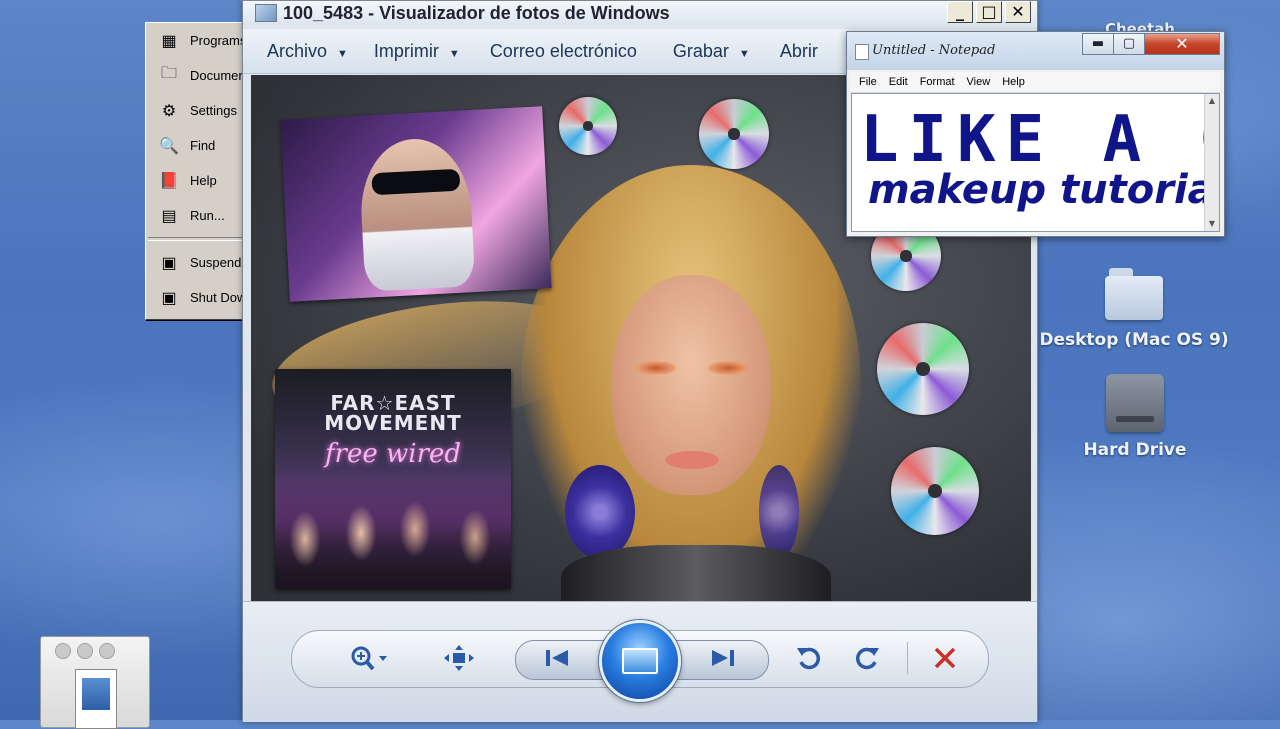 This screenshot has width=1280, height=729. What do you see at coordinates (169, 181) in the screenshot?
I see `help-icon: 📕` at bounding box center [169, 181].